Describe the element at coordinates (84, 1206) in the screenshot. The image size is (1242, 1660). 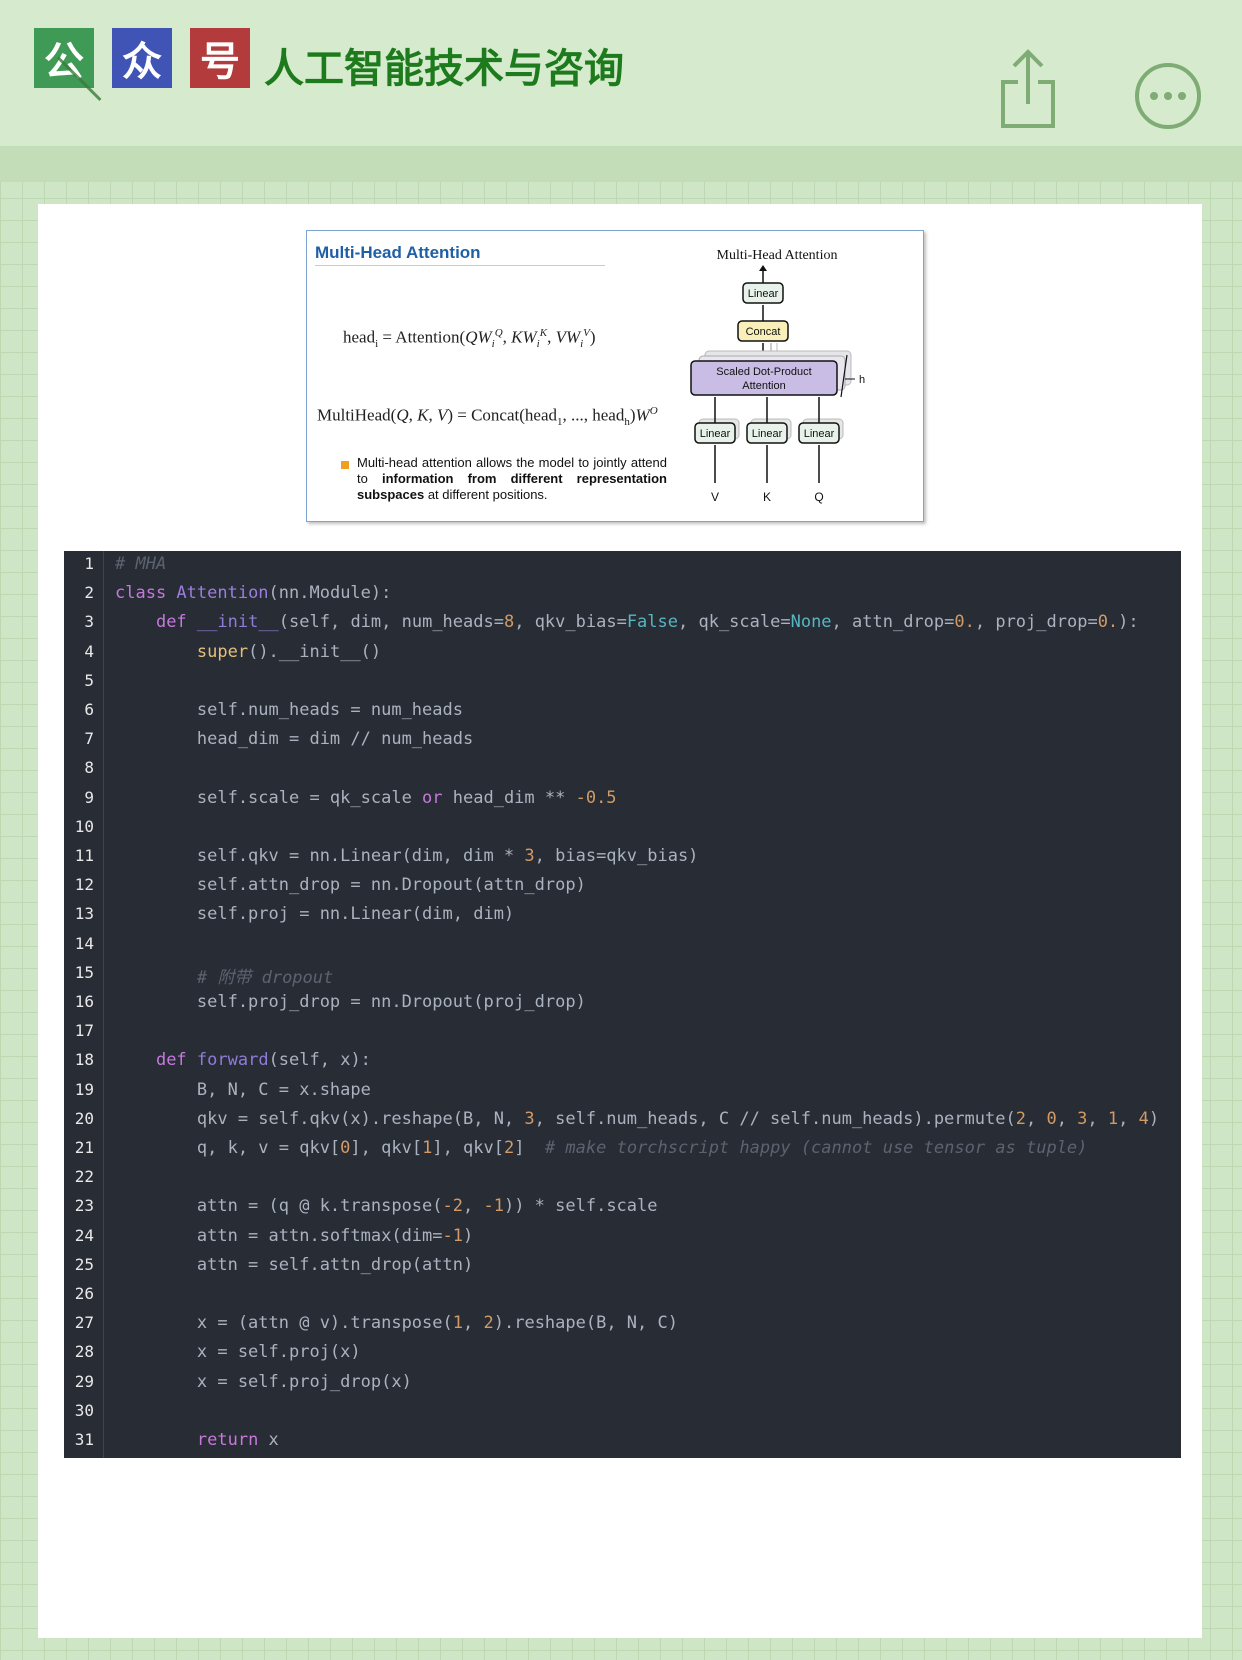
I see `line-number: 23` at that location.